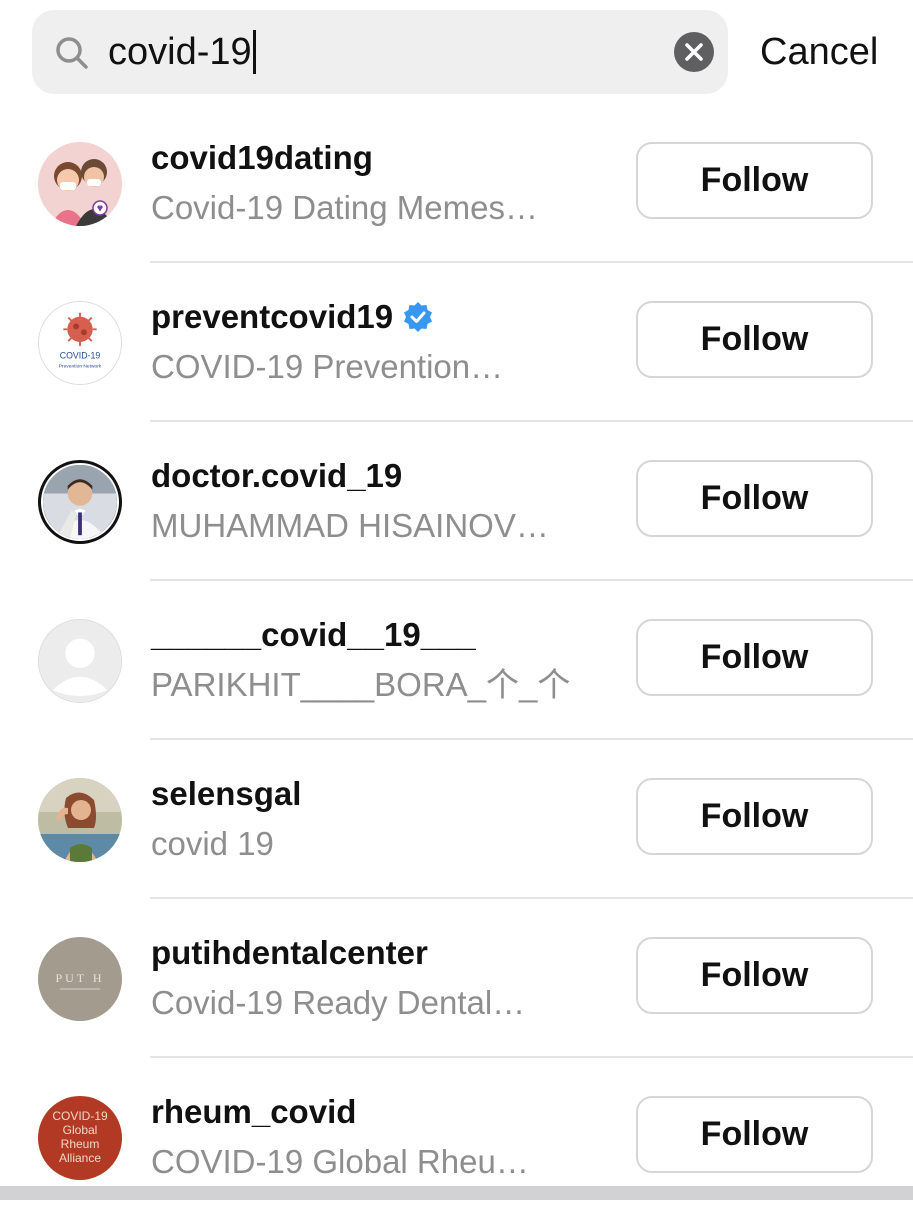 The height and width of the screenshot is (1217, 913). I want to click on username-text: rheum_covid, so click(254, 1111).